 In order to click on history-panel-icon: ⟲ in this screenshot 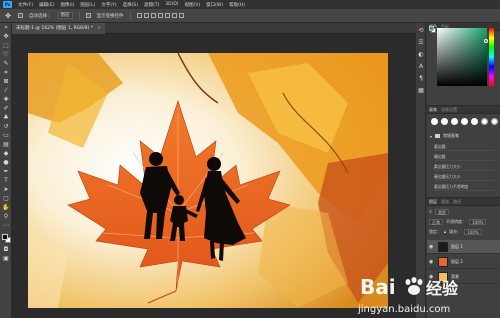, I will do `click(421, 30)`.